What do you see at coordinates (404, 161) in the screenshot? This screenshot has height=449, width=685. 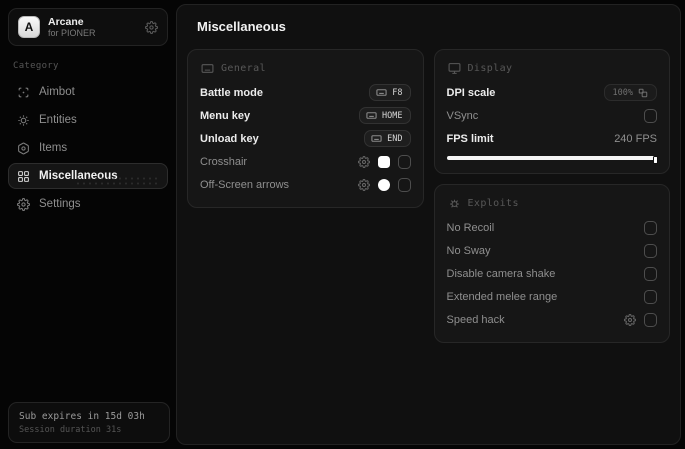 I see `crosshair-checkbox` at bounding box center [404, 161].